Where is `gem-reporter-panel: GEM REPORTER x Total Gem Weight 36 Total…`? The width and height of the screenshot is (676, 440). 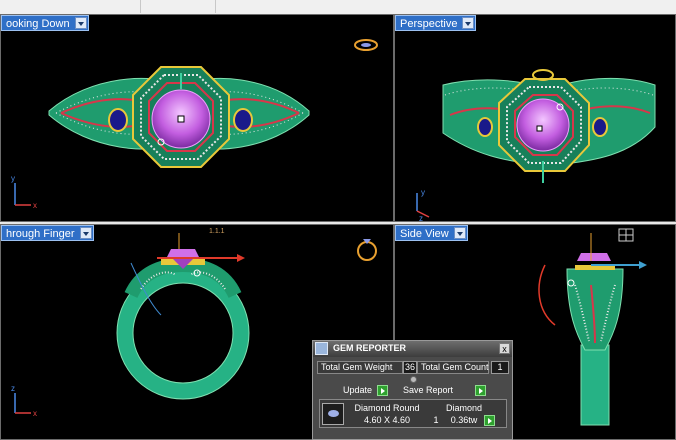 gem-reporter-panel: GEM REPORTER x Total Gem Weight 36 Total… is located at coordinates (412, 390).